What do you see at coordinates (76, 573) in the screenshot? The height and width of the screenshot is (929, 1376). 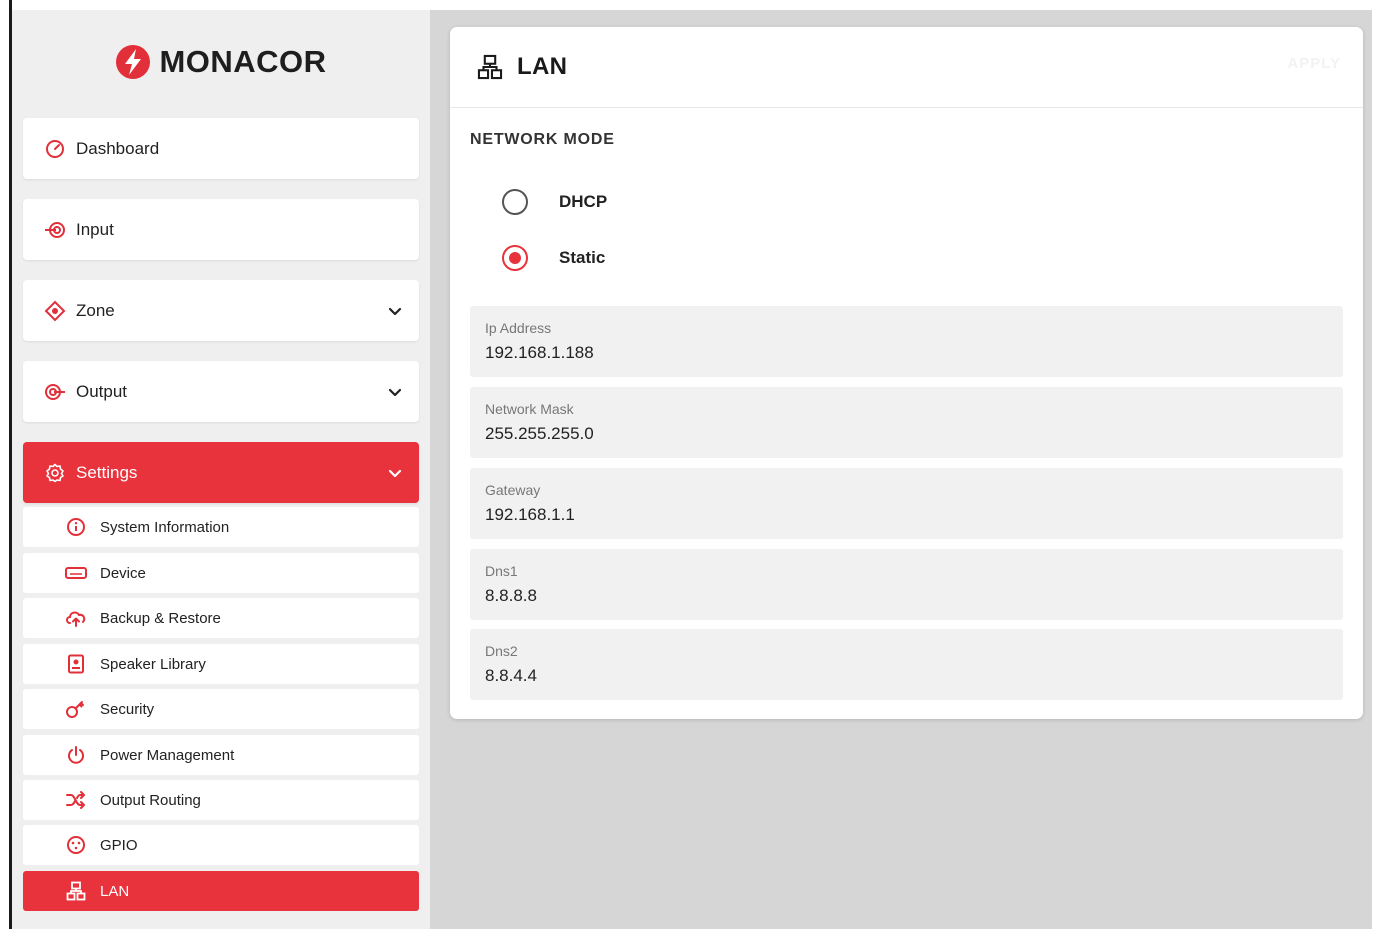 I see `device-icon` at bounding box center [76, 573].